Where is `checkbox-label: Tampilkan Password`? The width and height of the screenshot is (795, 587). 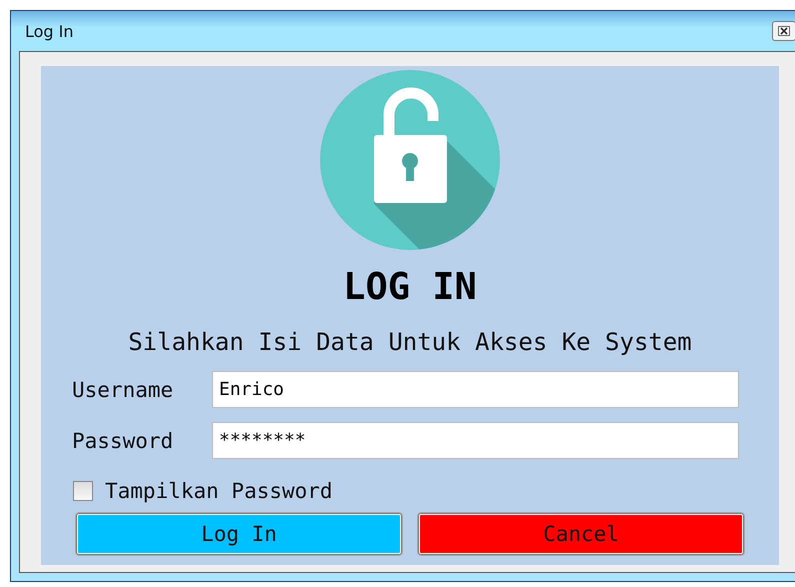 checkbox-label: Tampilkan Password is located at coordinates (219, 491).